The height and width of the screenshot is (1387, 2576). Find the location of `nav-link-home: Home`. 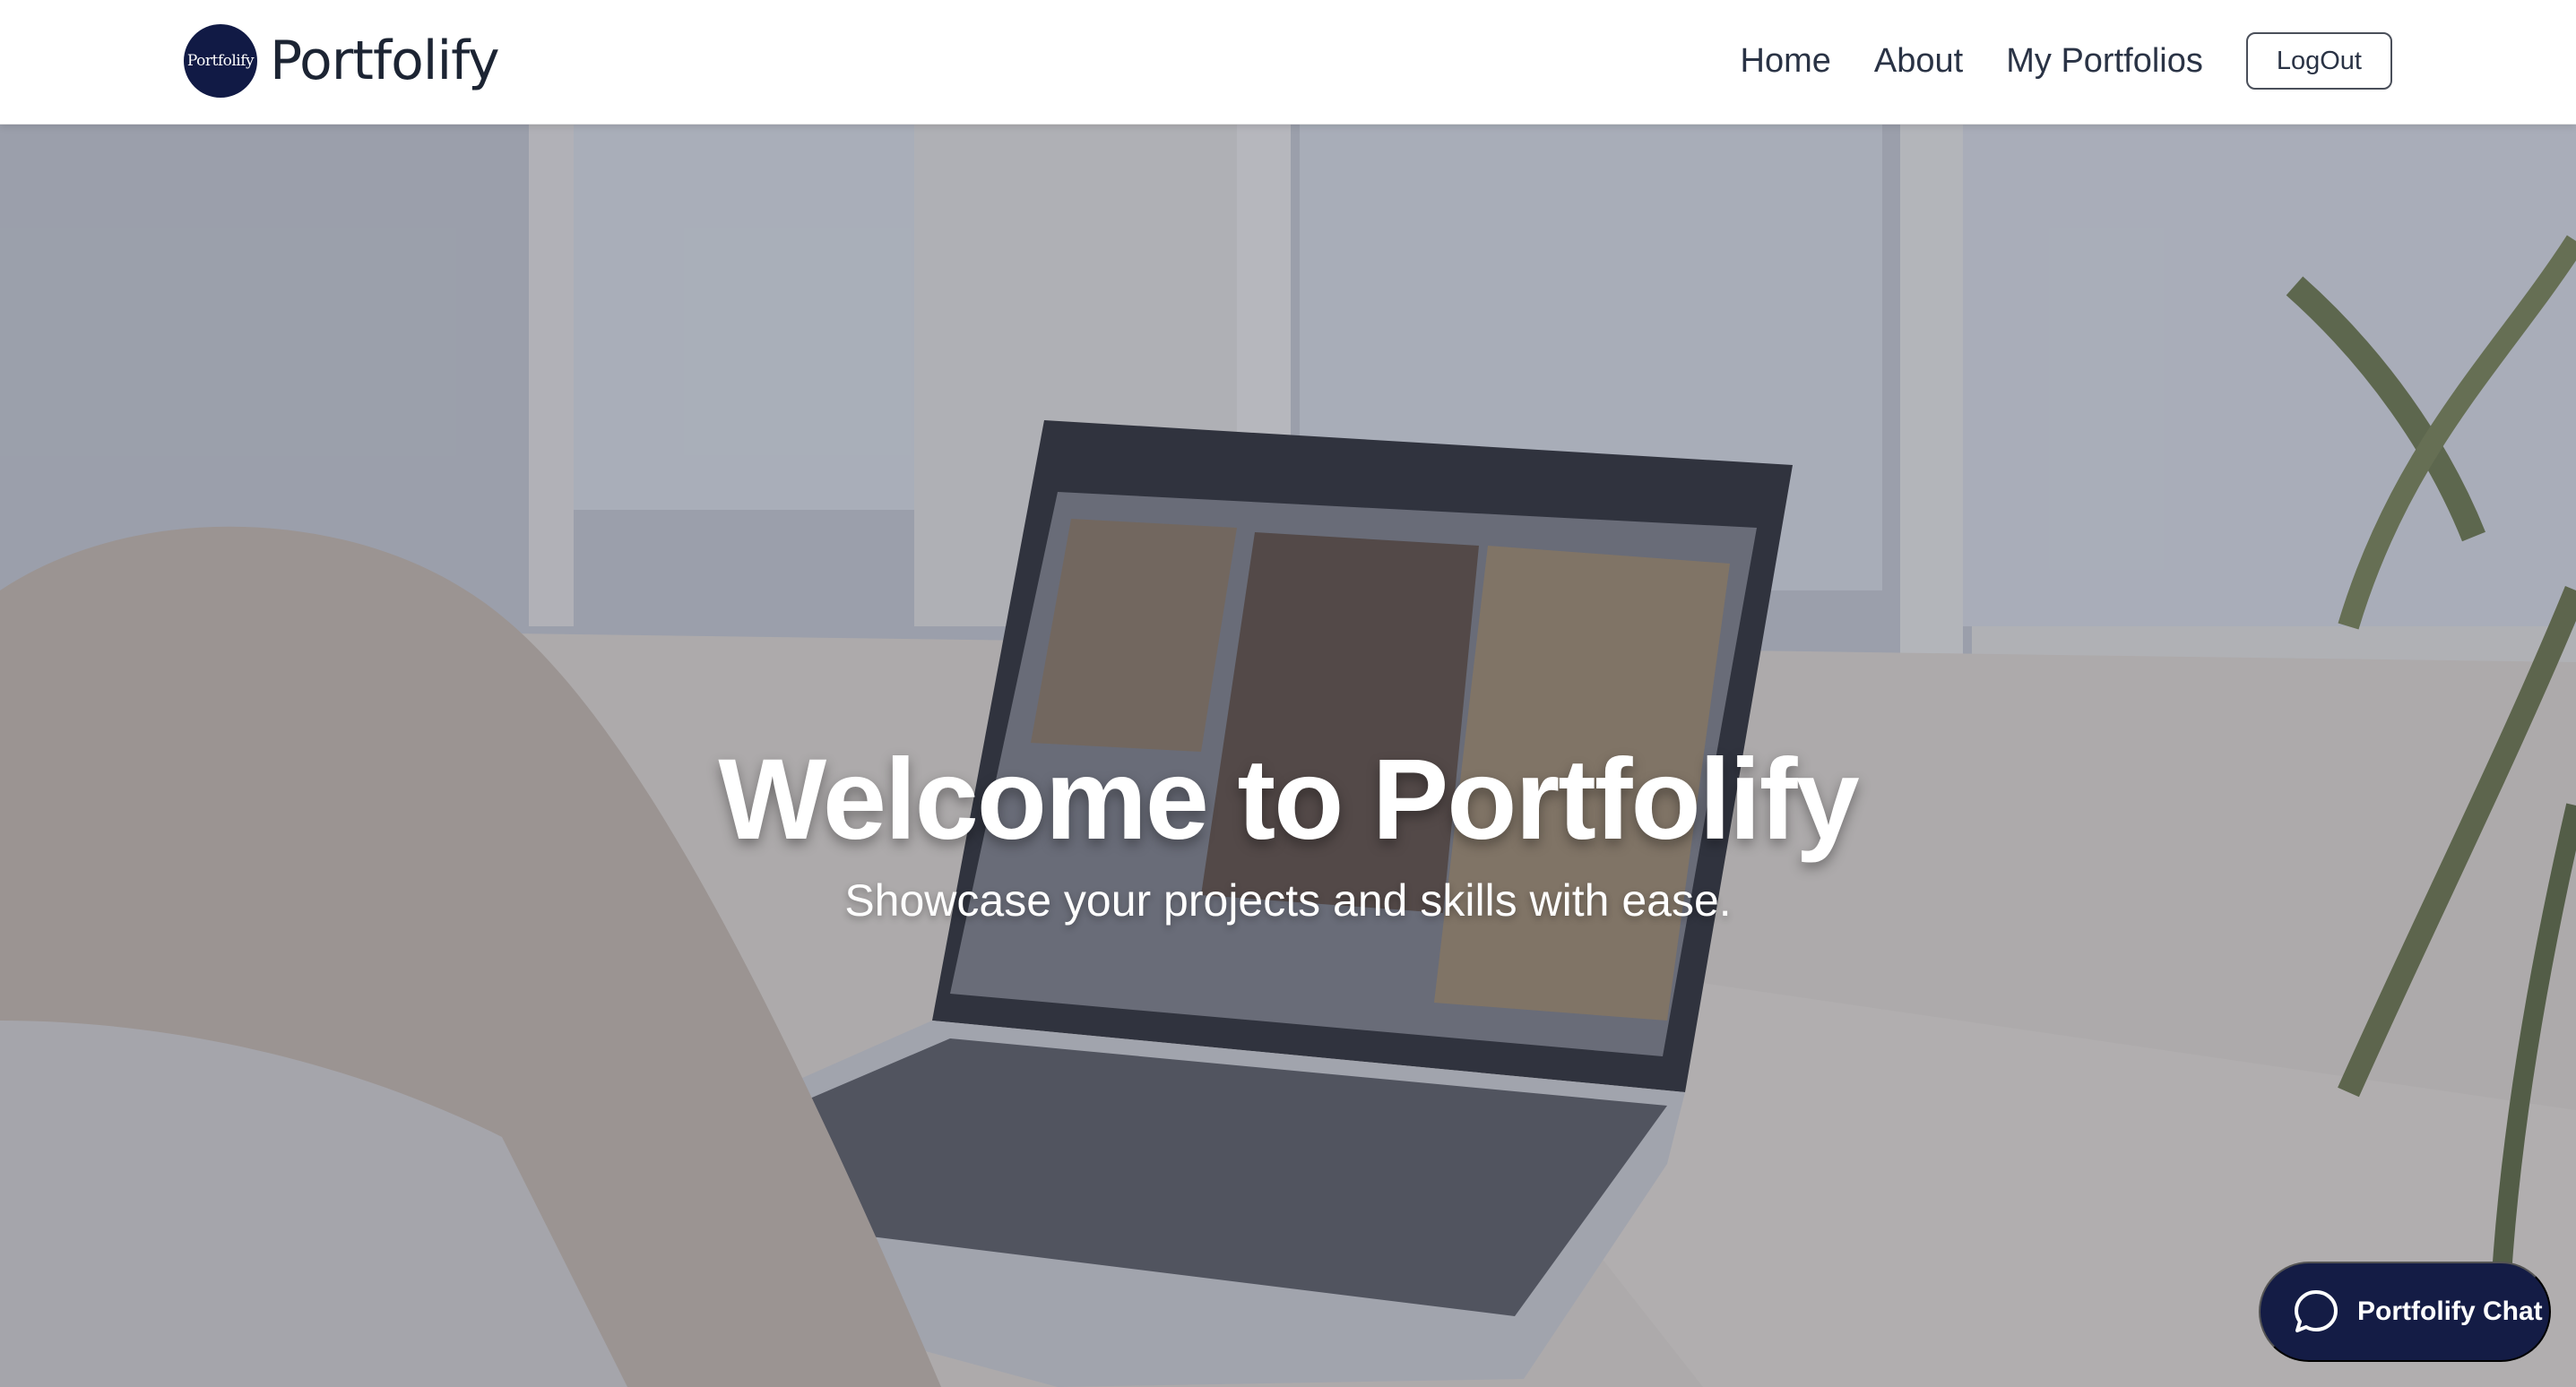

nav-link-home: Home is located at coordinates (1786, 61).